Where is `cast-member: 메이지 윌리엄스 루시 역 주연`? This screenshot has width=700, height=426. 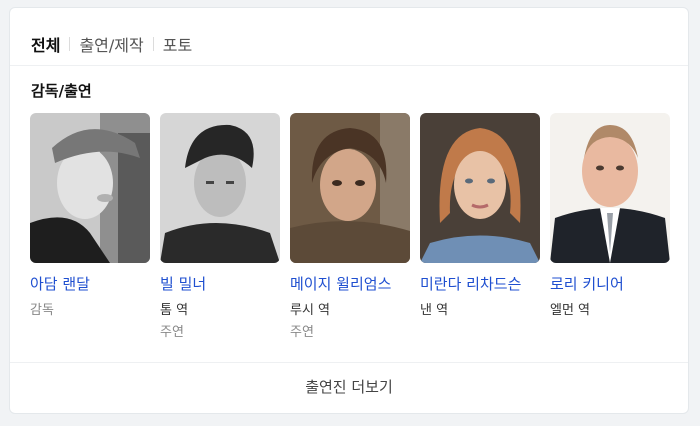
cast-member: 메이지 윌리엄스 루시 역 주연 is located at coordinates (350, 226).